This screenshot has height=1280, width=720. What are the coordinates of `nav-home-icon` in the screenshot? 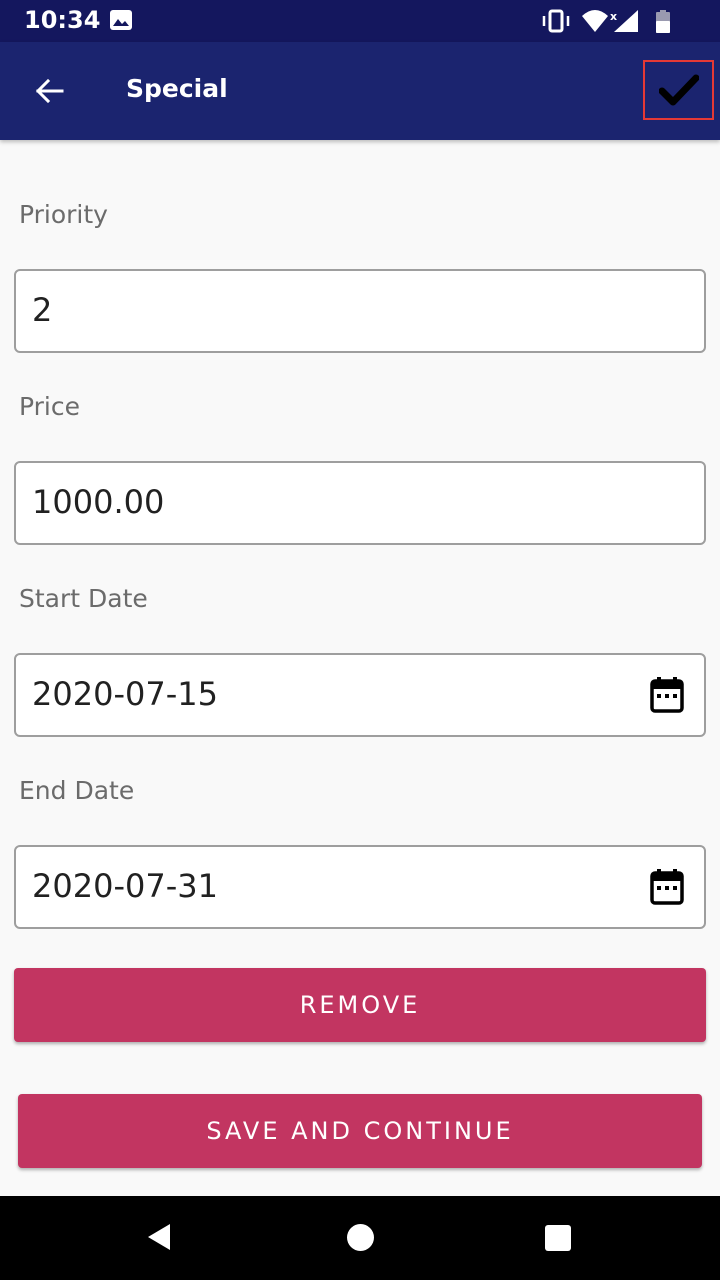 It's located at (360, 1237).